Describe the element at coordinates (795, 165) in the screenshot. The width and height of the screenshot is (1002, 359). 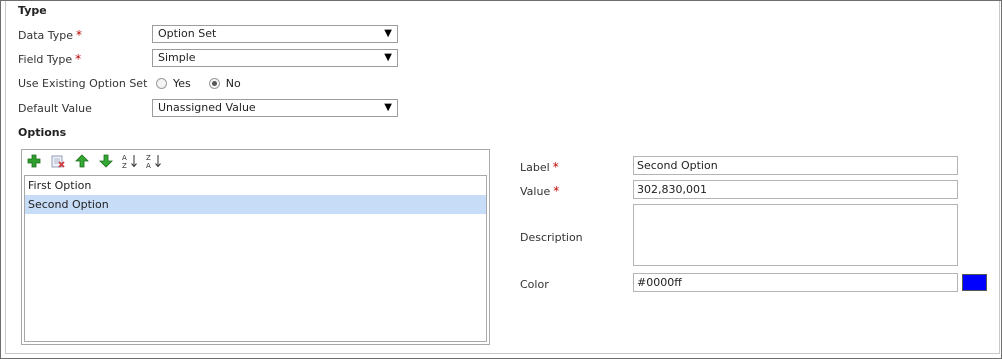
I see `option-label-input: Second Option` at that location.